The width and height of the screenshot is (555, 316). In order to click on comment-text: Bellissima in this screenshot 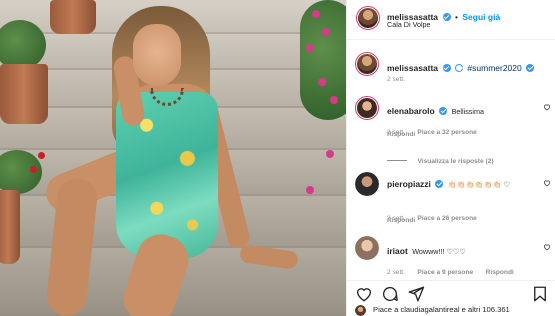, I will do `click(467, 111)`.